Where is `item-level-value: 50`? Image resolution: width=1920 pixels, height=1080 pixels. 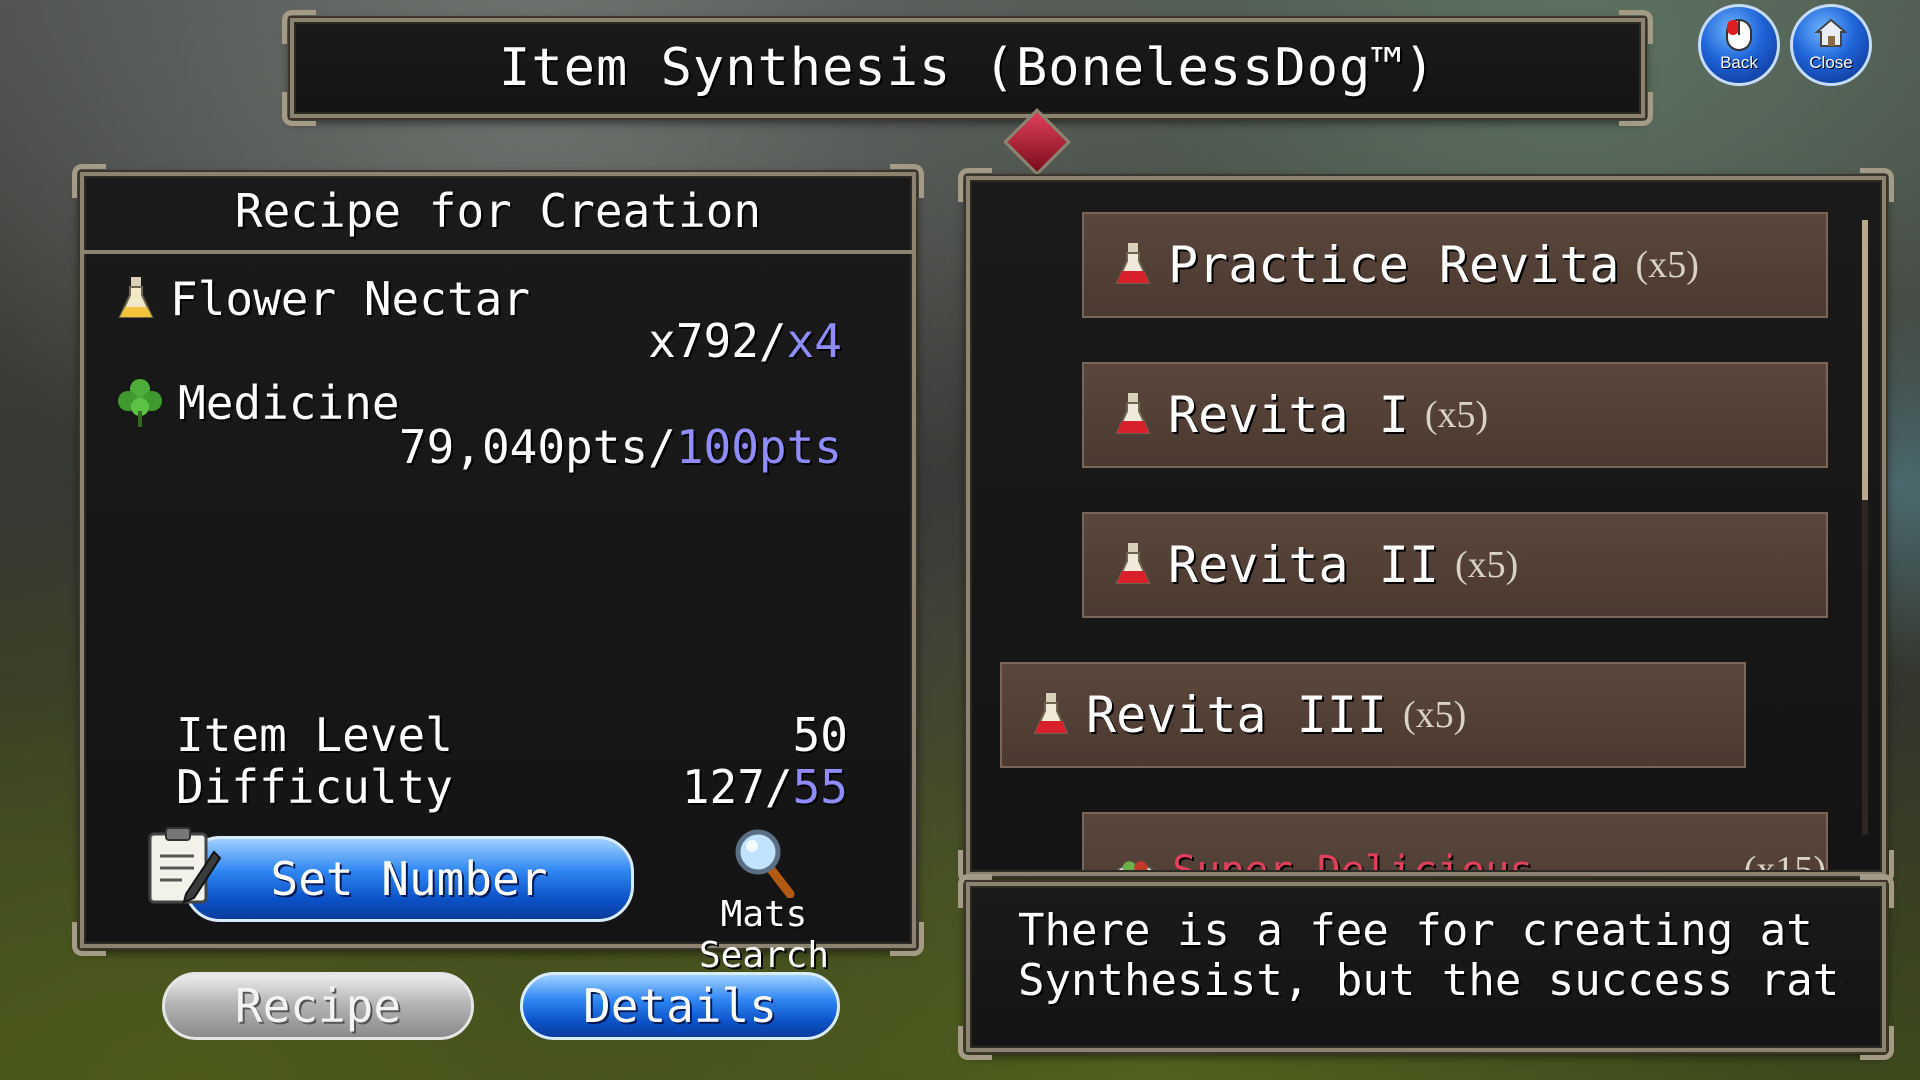 item-level-value: 50 is located at coordinates (820, 735).